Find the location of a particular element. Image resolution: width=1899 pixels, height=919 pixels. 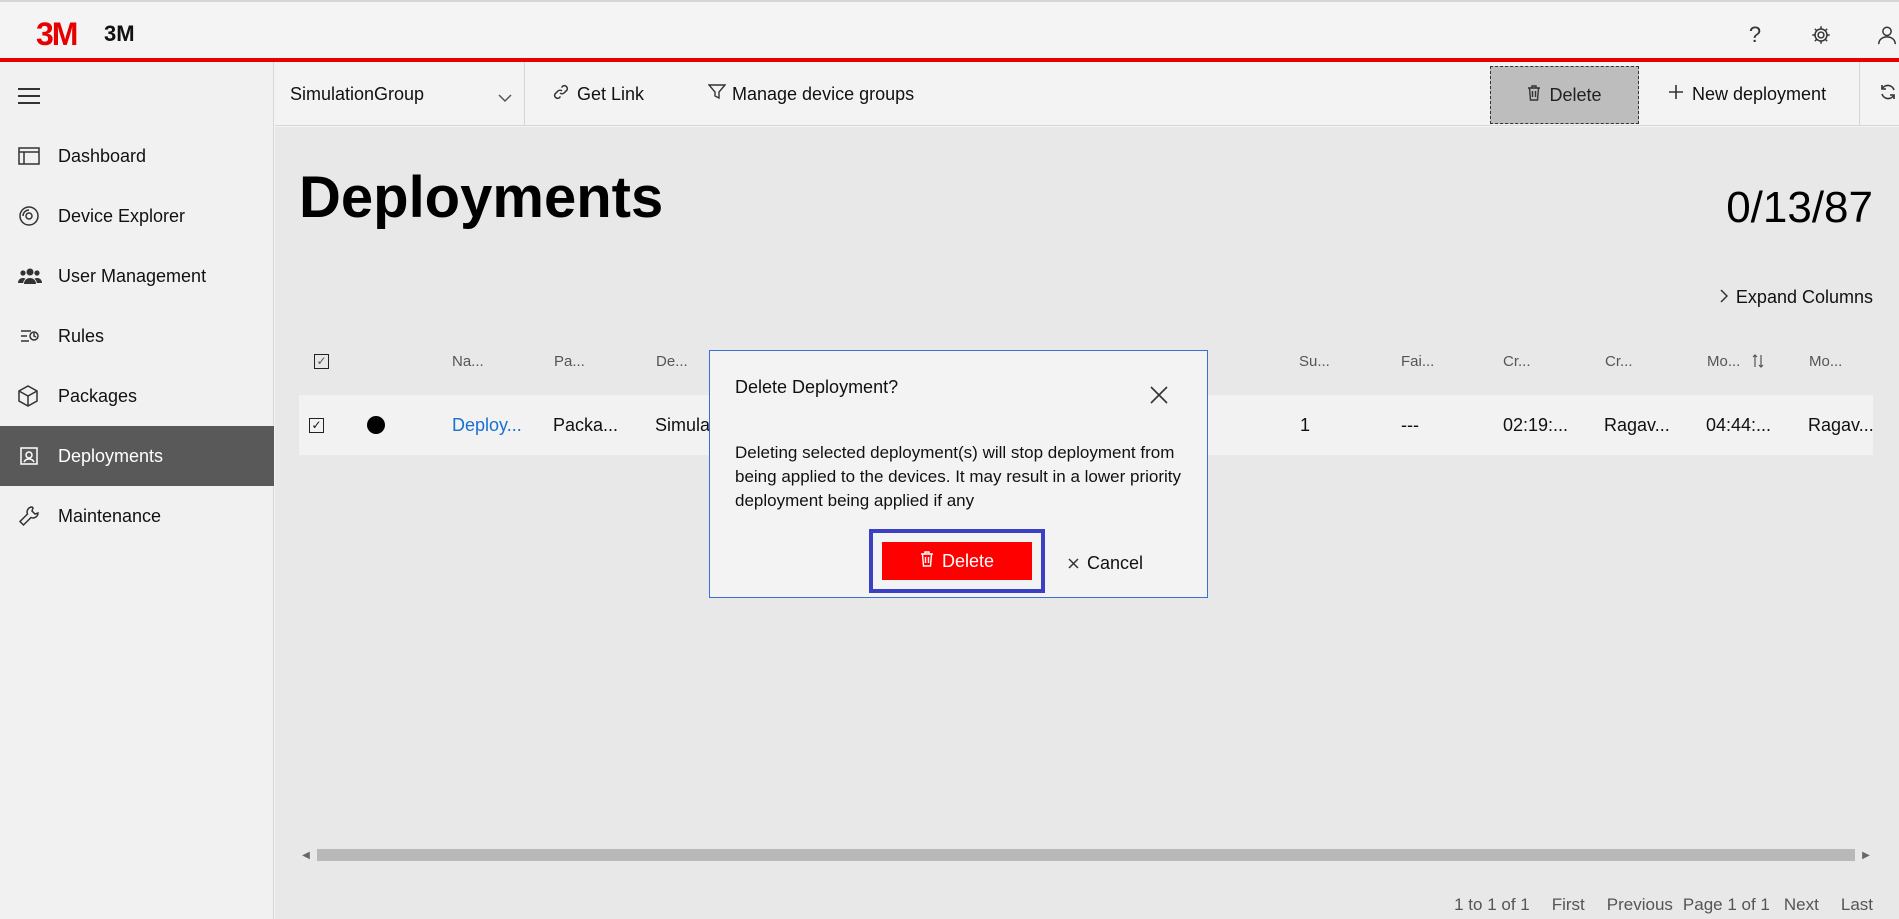

page-title: Deployments is located at coordinates (481, 197).